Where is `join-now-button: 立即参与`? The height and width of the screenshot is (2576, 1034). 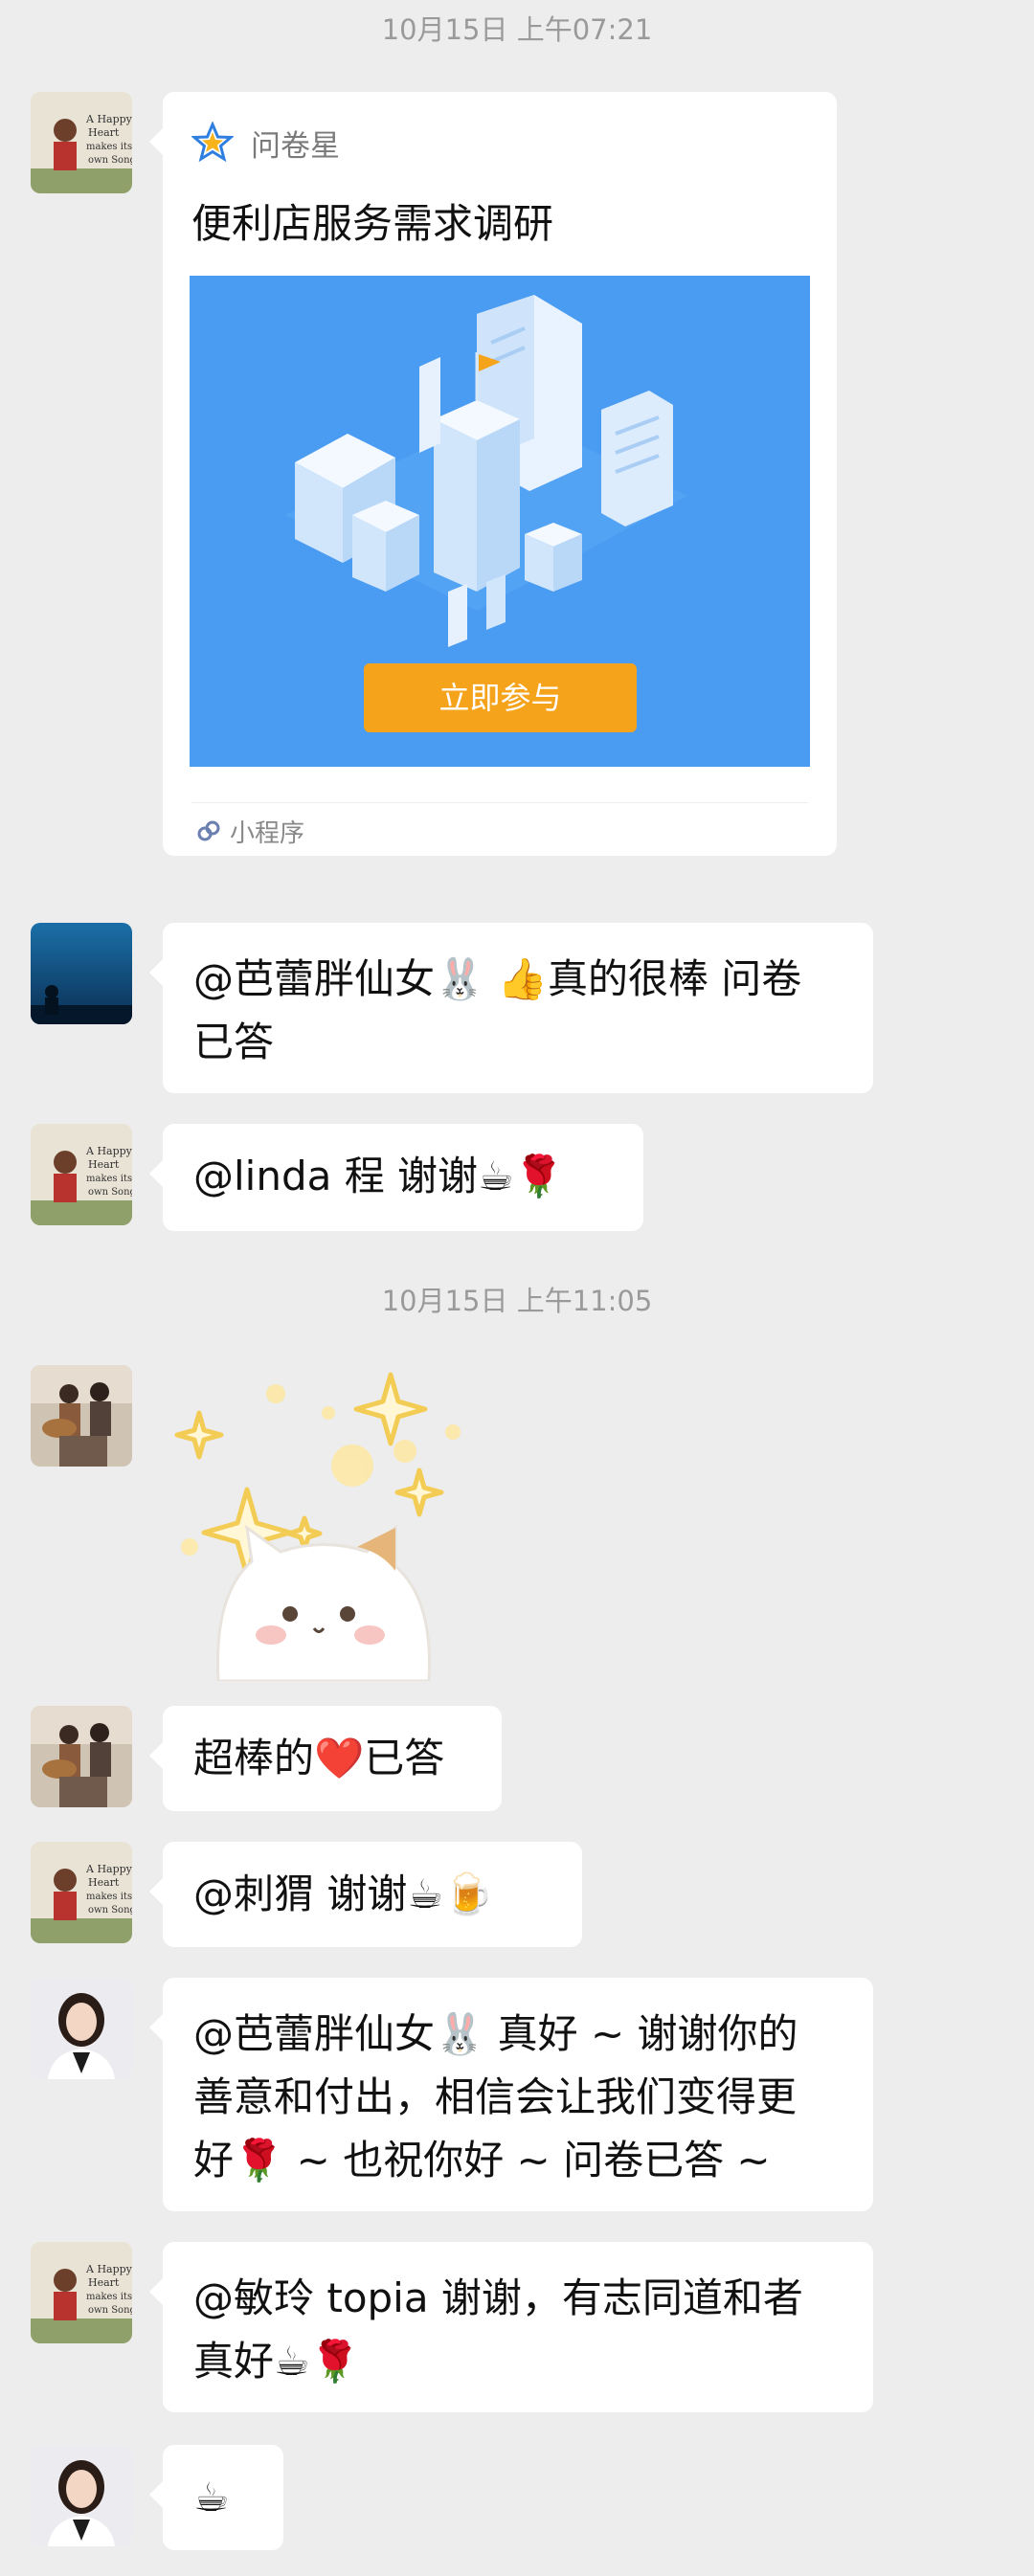
join-now-button: 立即参与 is located at coordinates (500, 698).